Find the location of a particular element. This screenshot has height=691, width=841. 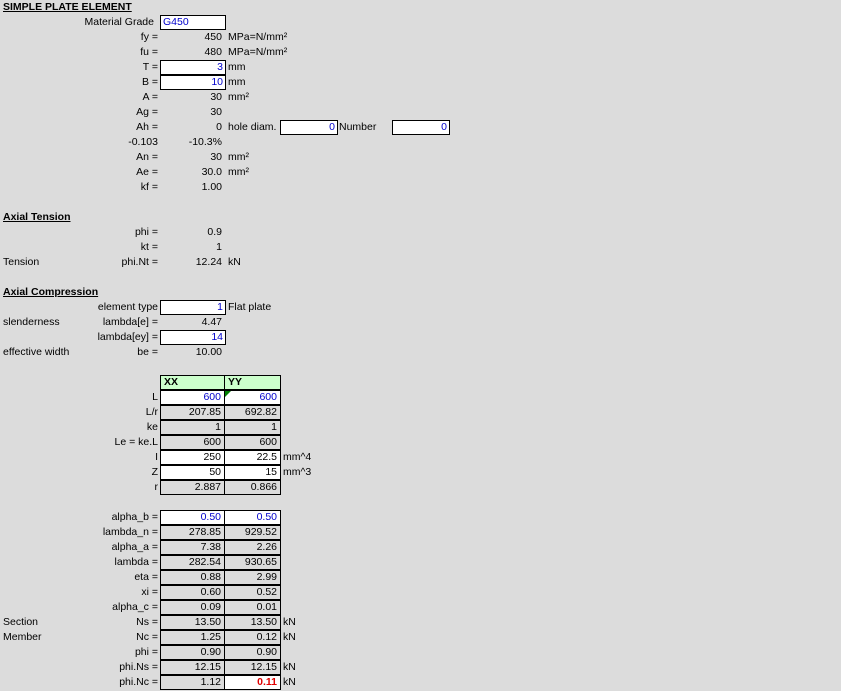

table-row-label: ke is located at coordinates (152, 427).